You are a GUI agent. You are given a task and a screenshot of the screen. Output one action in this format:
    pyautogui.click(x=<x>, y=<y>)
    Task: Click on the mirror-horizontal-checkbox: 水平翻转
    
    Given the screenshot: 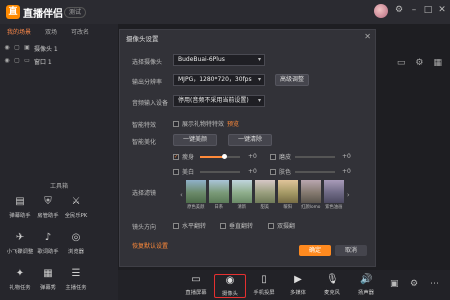 What is the action you would take?
    pyautogui.click(x=189, y=225)
    